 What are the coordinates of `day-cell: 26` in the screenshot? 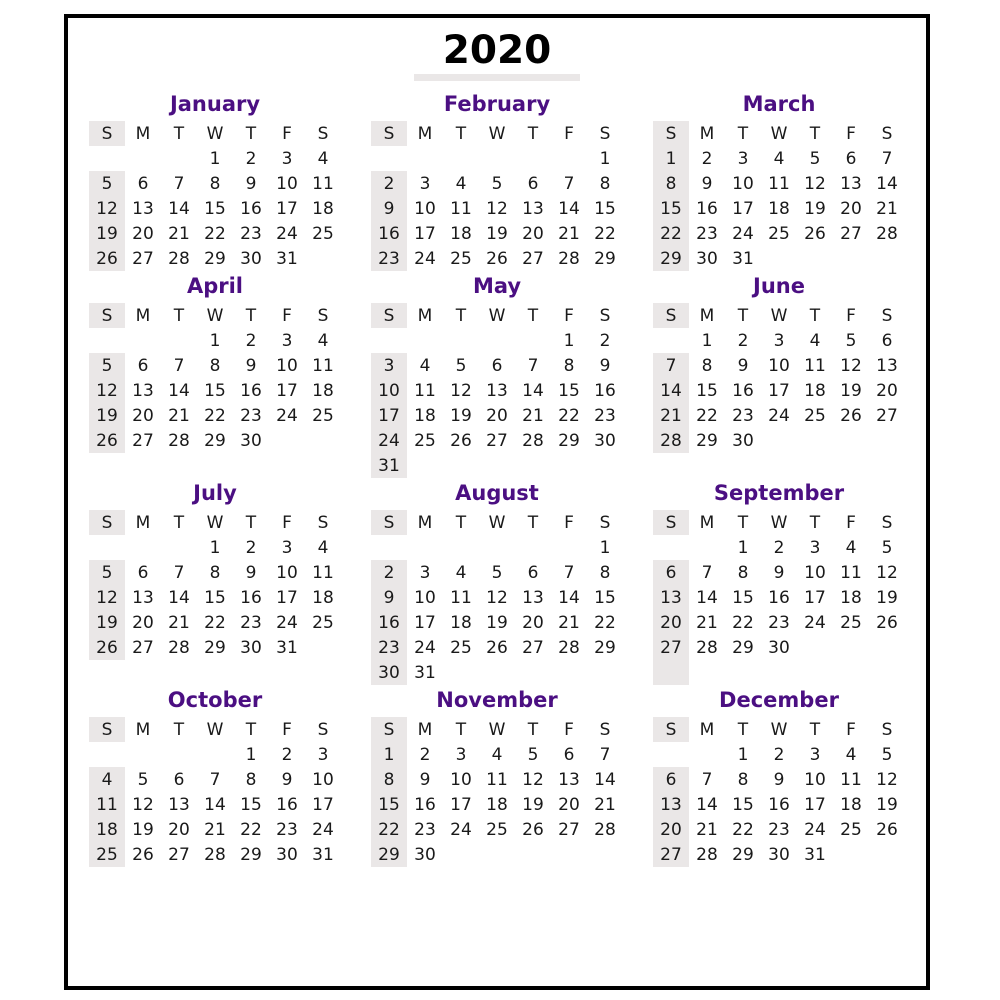 It's located at (887, 622).